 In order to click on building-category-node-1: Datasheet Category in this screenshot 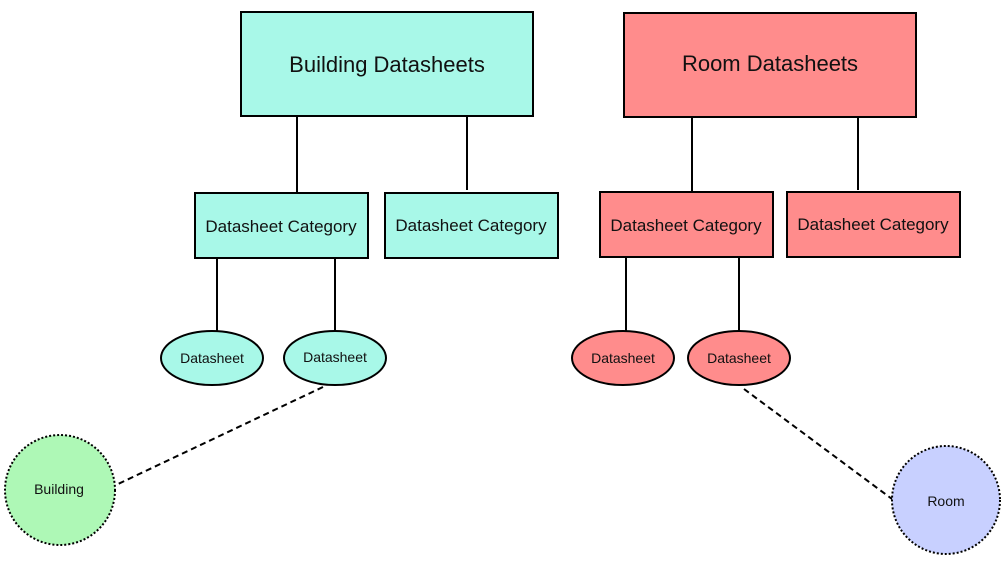, I will do `click(281, 225)`.